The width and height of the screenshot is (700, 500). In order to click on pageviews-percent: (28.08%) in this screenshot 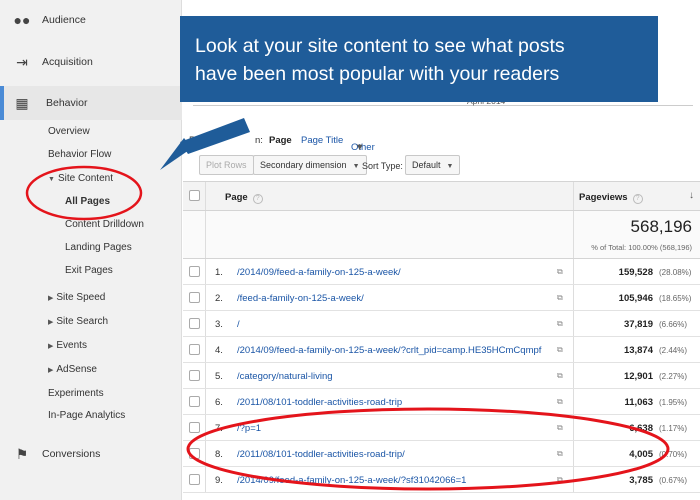, I will do `click(675, 272)`.